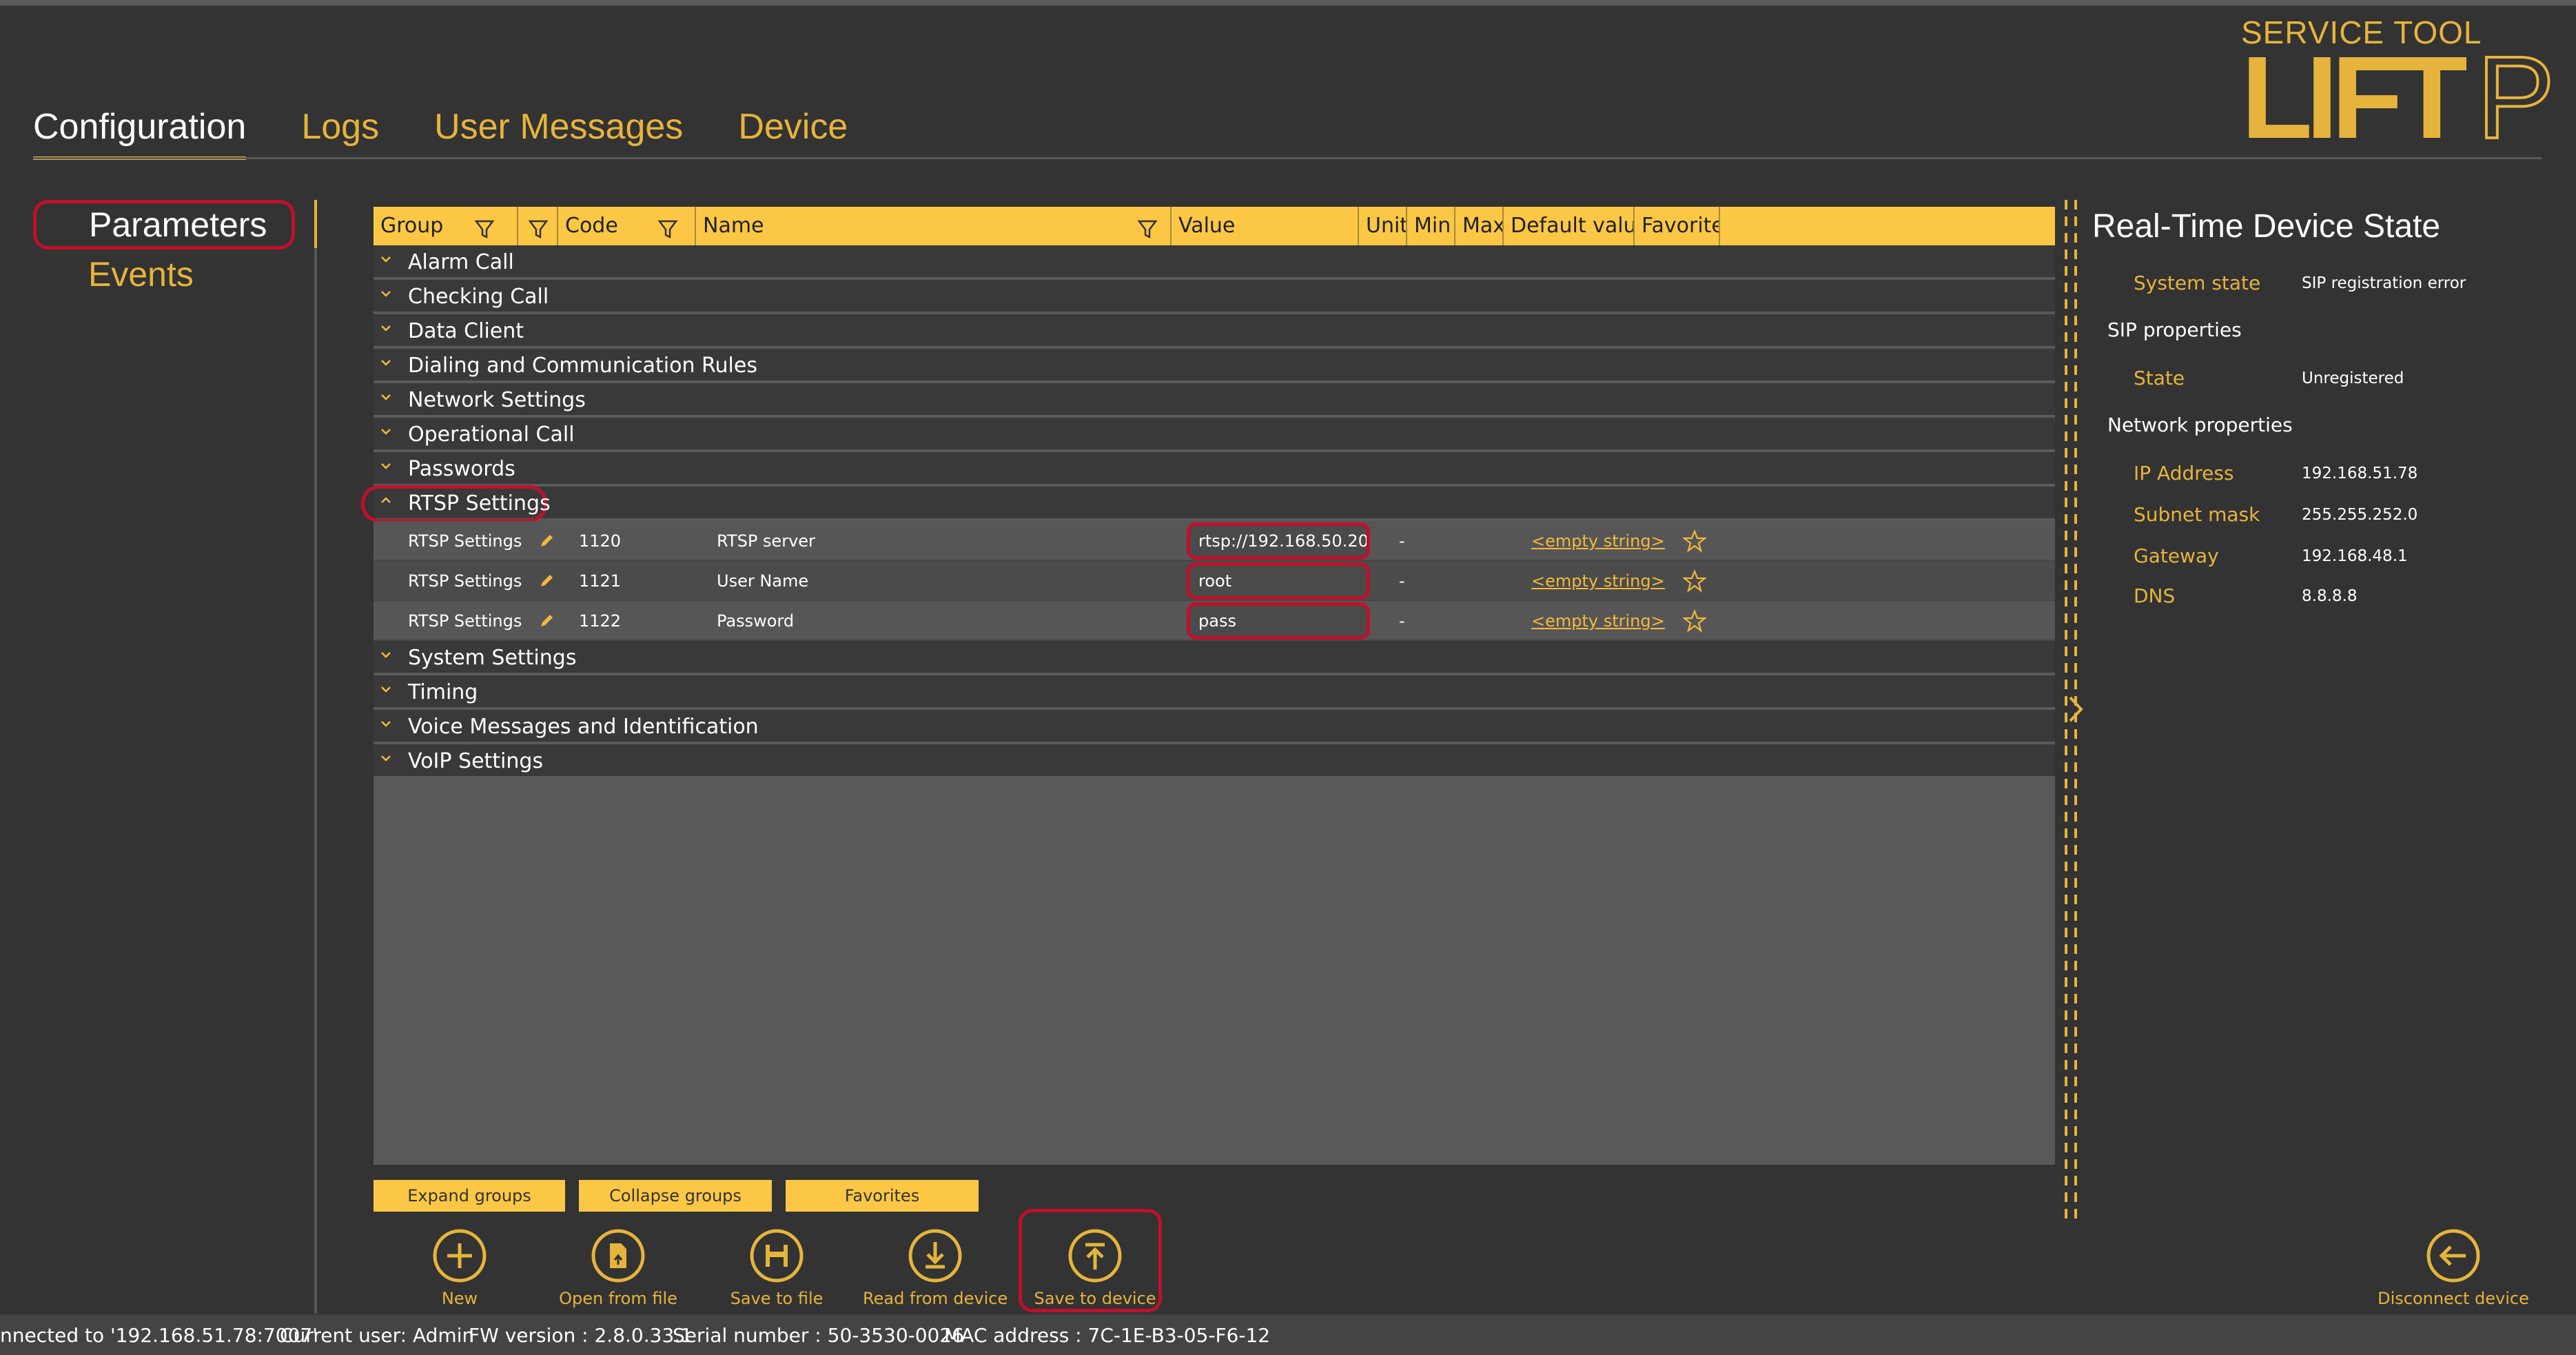  What do you see at coordinates (461, 262) in the screenshot?
I see `group-label: Alarm Call` at bounding box center [461, 262].